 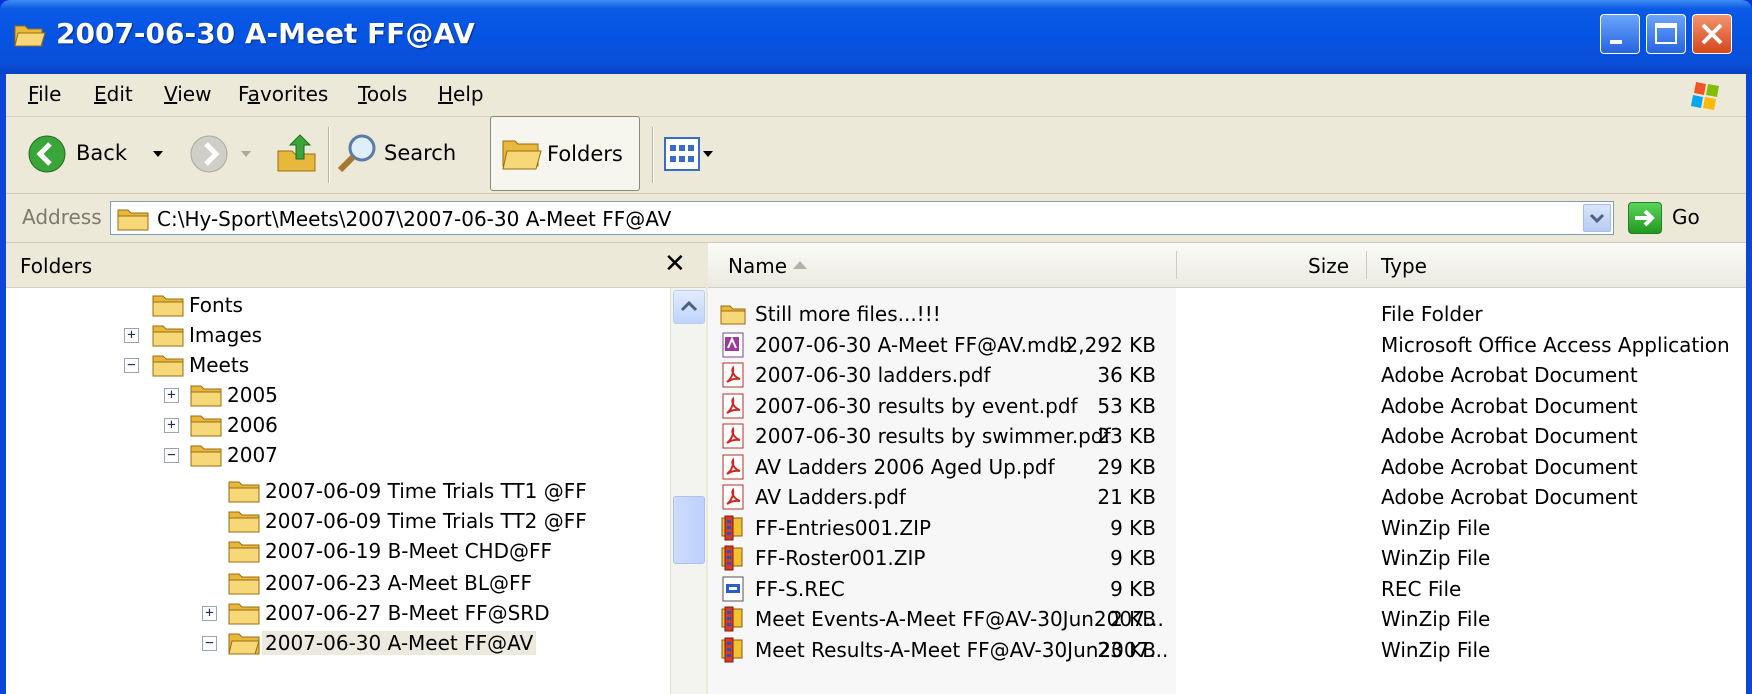 What do you see at coordinates (1110, 344) in the screenshot?
I see `file-size: 2,292 KB` at bounding box center [1110, 344].